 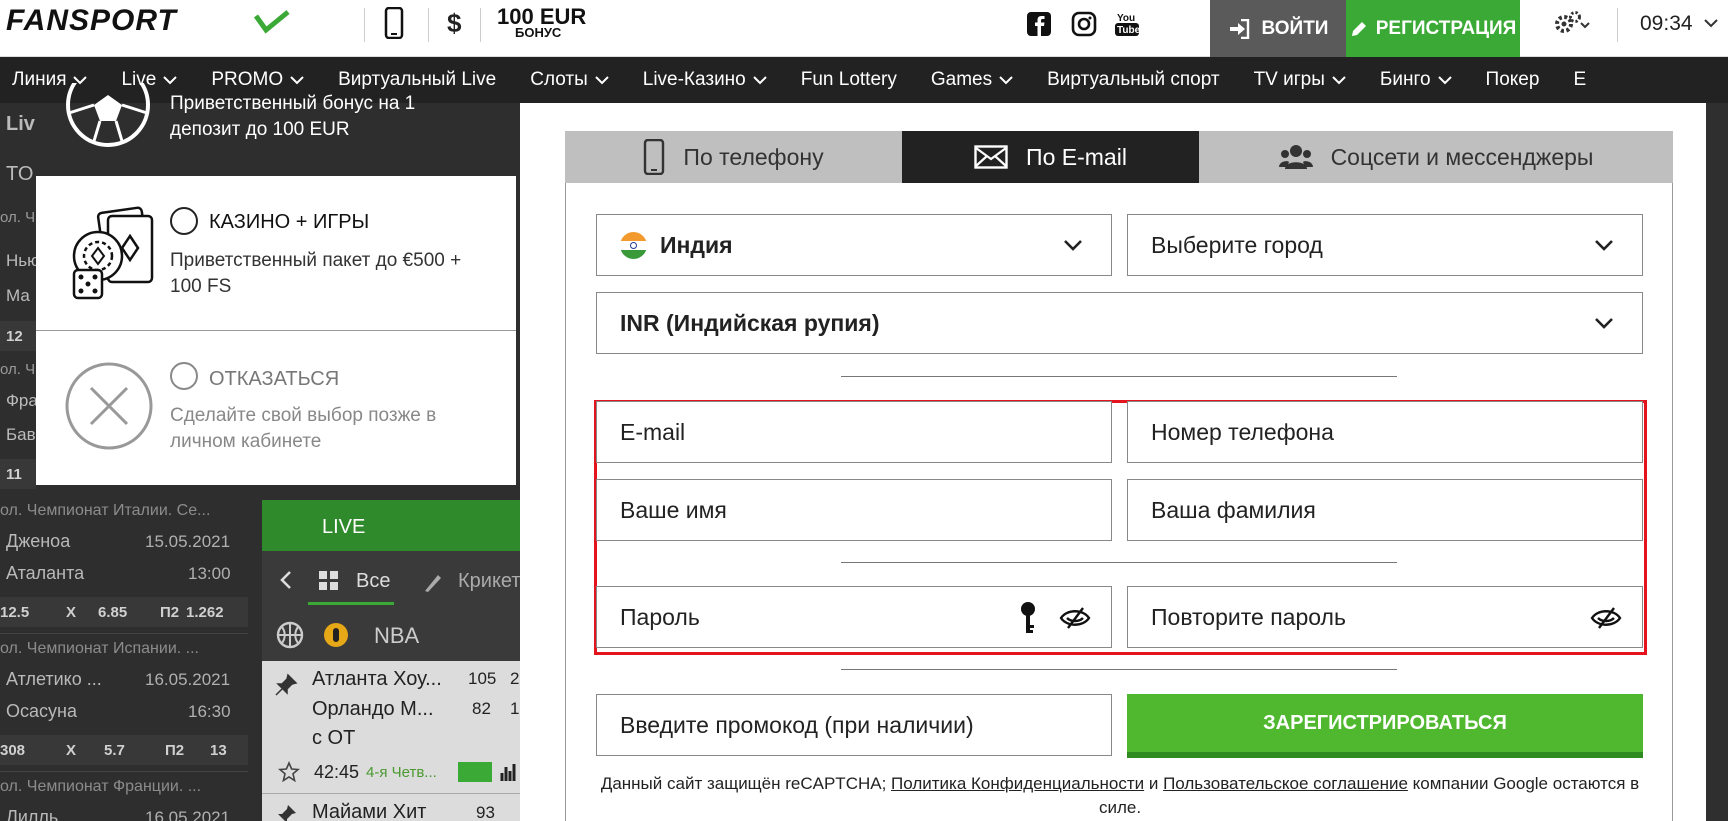 I want to click on register-button: РЕГИСТРАЦИЯ, so click(x=1433, y=28).